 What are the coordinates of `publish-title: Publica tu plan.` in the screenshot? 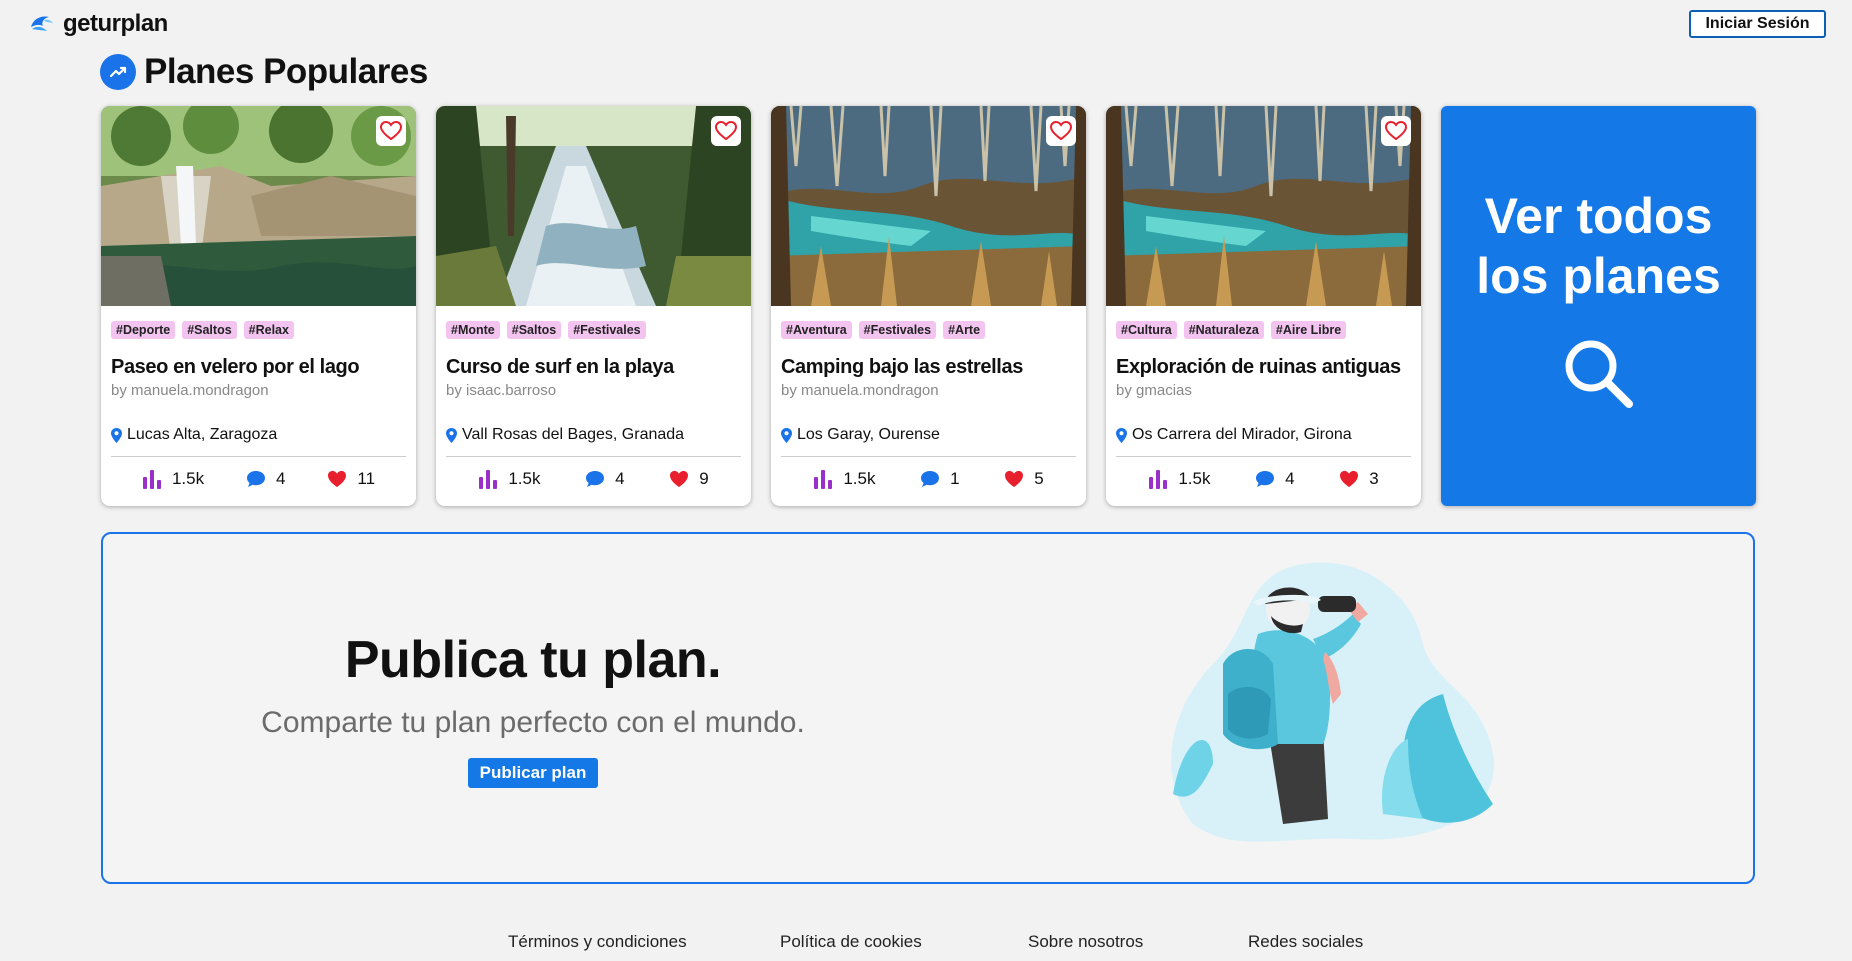 It's located at (533, 660).